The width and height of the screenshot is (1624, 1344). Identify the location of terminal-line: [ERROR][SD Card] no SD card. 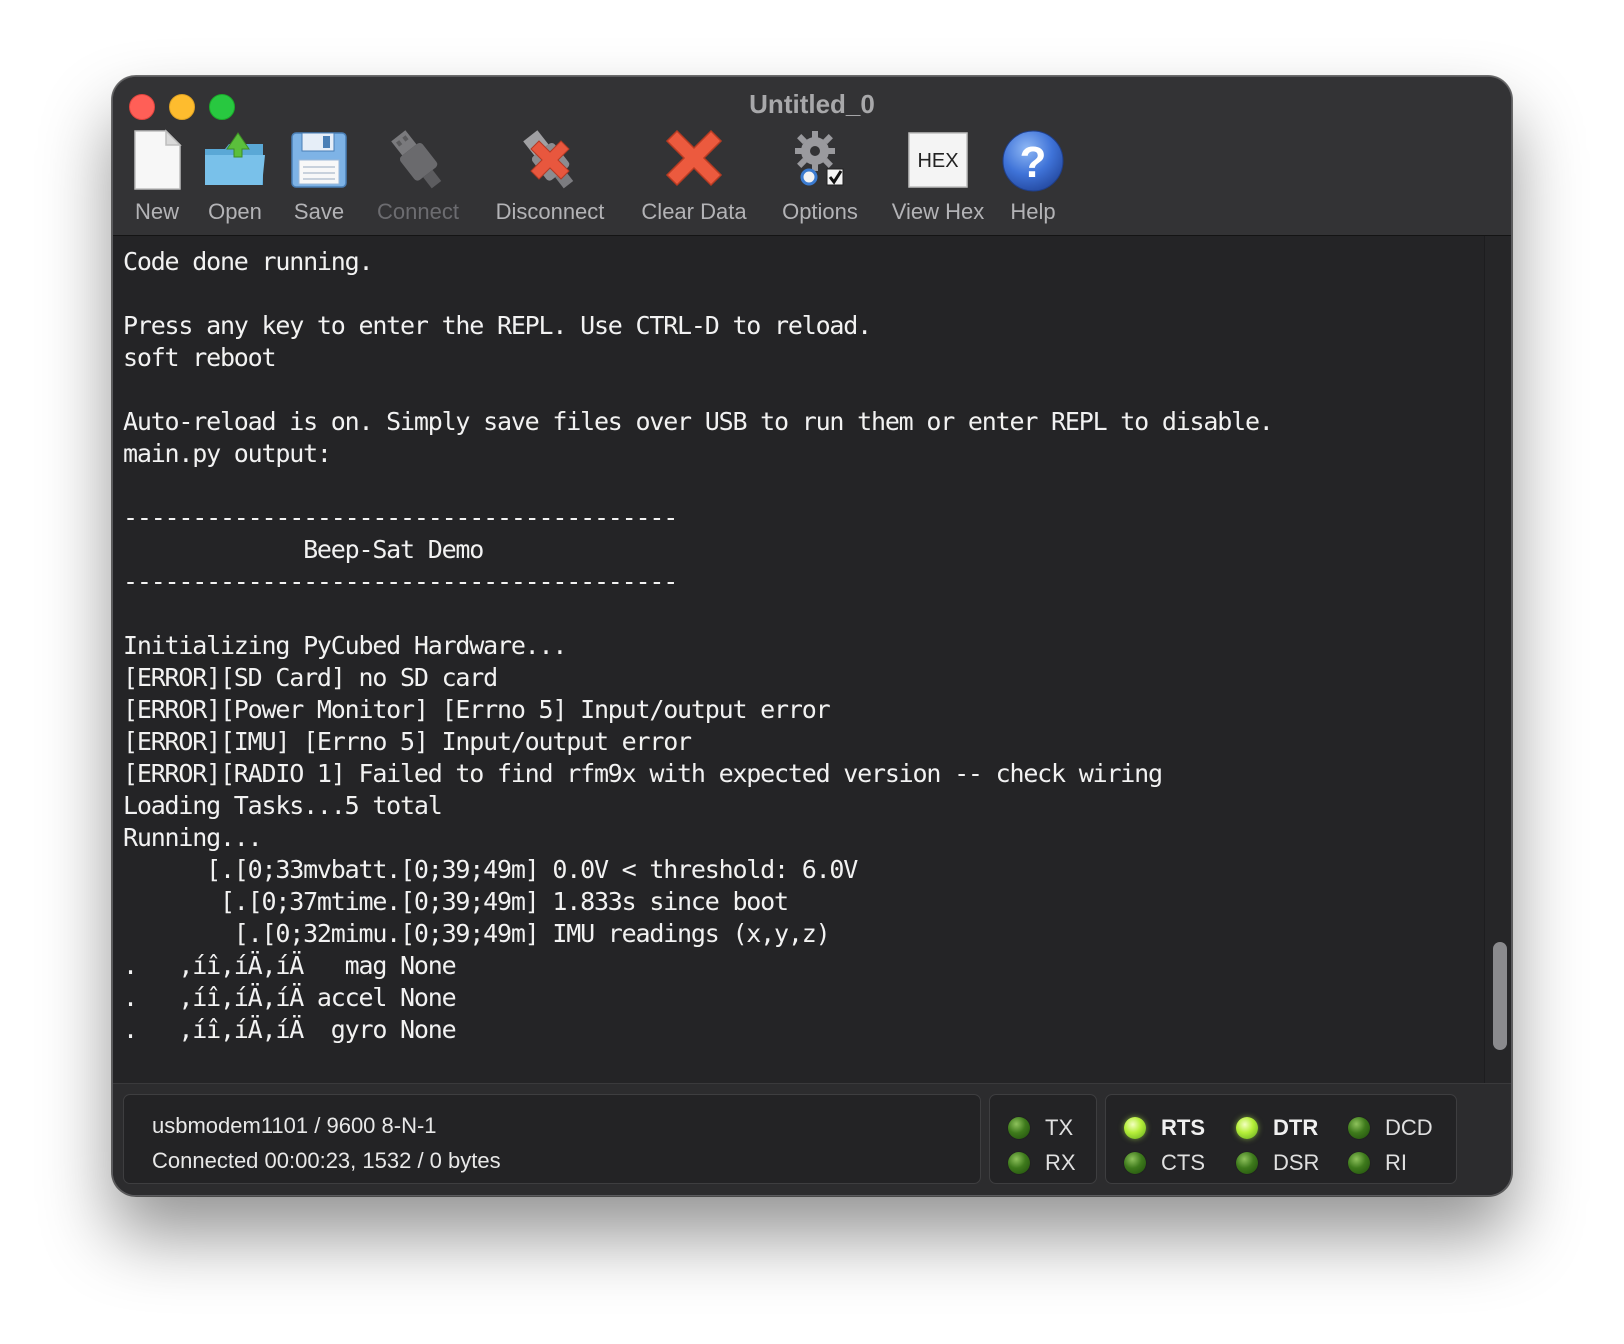
(310, 677).